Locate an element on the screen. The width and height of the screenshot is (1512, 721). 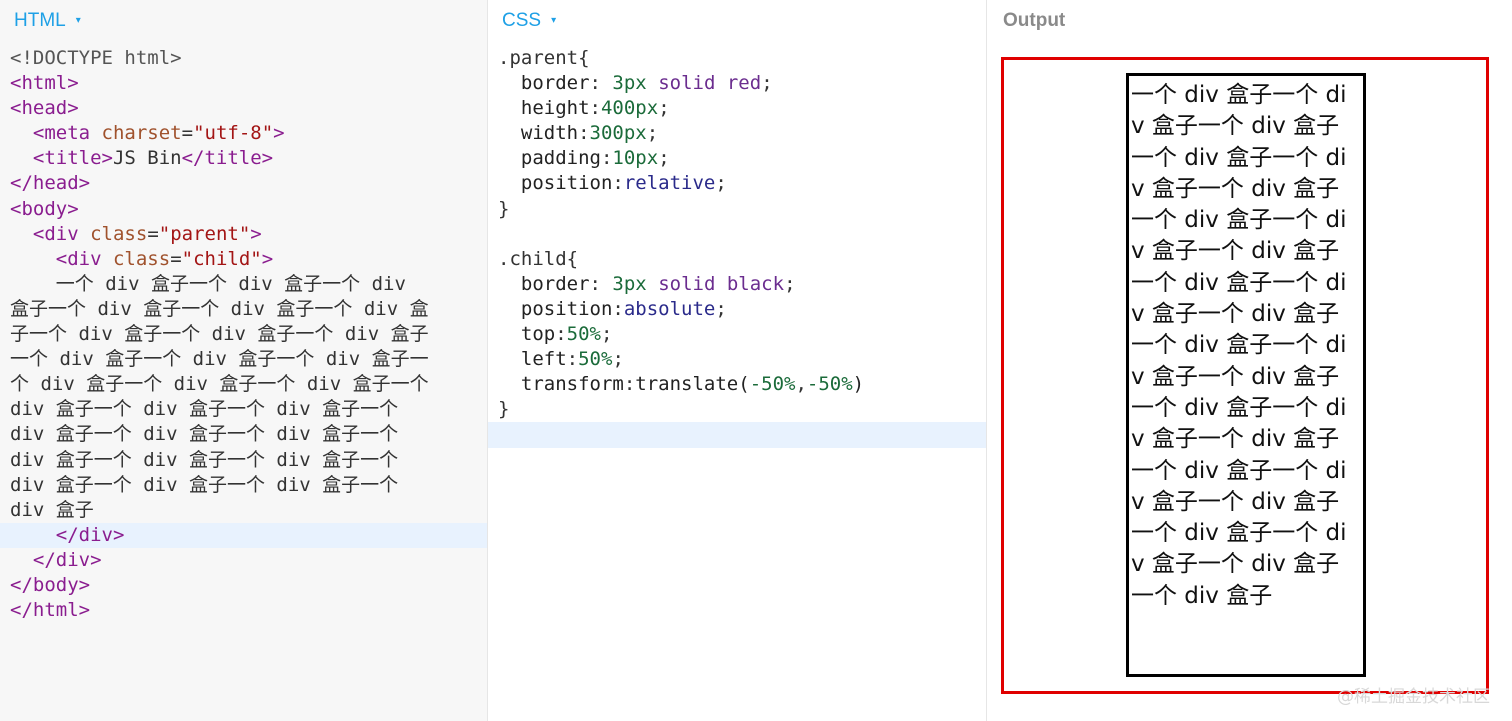
tag-token: <div is located at coordinates (55, 233).